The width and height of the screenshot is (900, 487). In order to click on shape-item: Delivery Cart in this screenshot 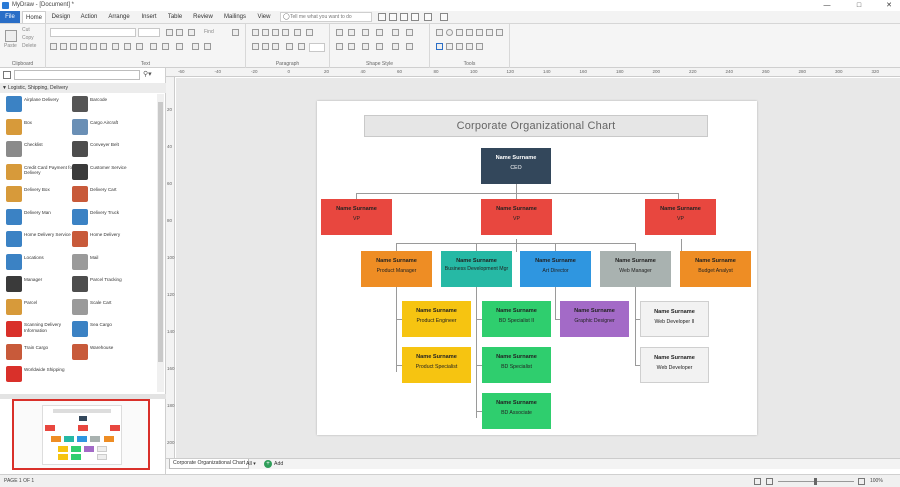, I will do `click(105, 194)`.